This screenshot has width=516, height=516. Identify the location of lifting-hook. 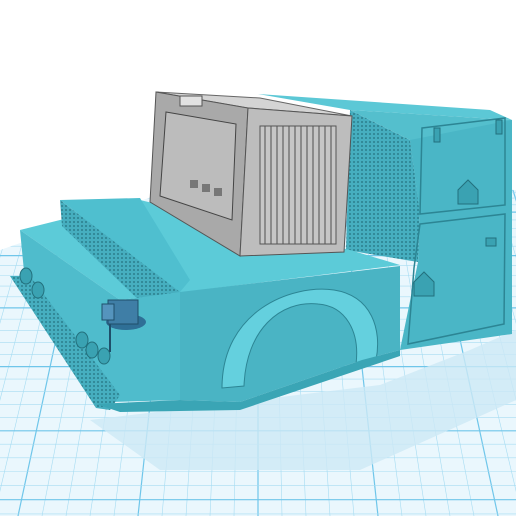
(191, 101).